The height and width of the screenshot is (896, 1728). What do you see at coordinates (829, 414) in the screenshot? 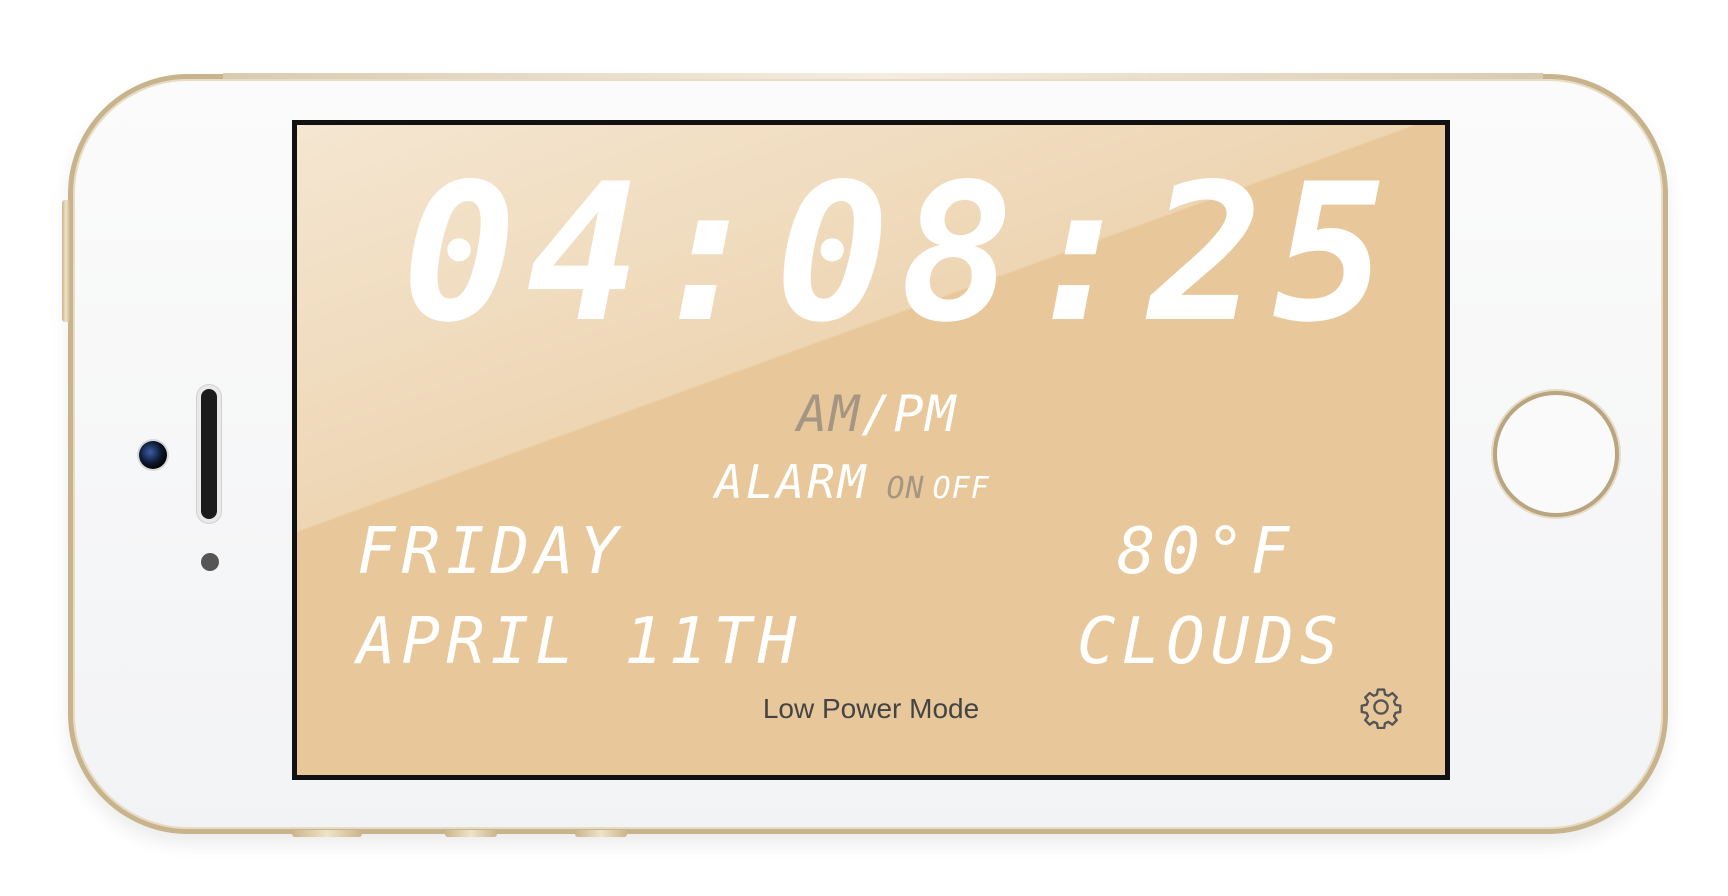
I see `am-indicator: AM` at bounding box center [829, 414].